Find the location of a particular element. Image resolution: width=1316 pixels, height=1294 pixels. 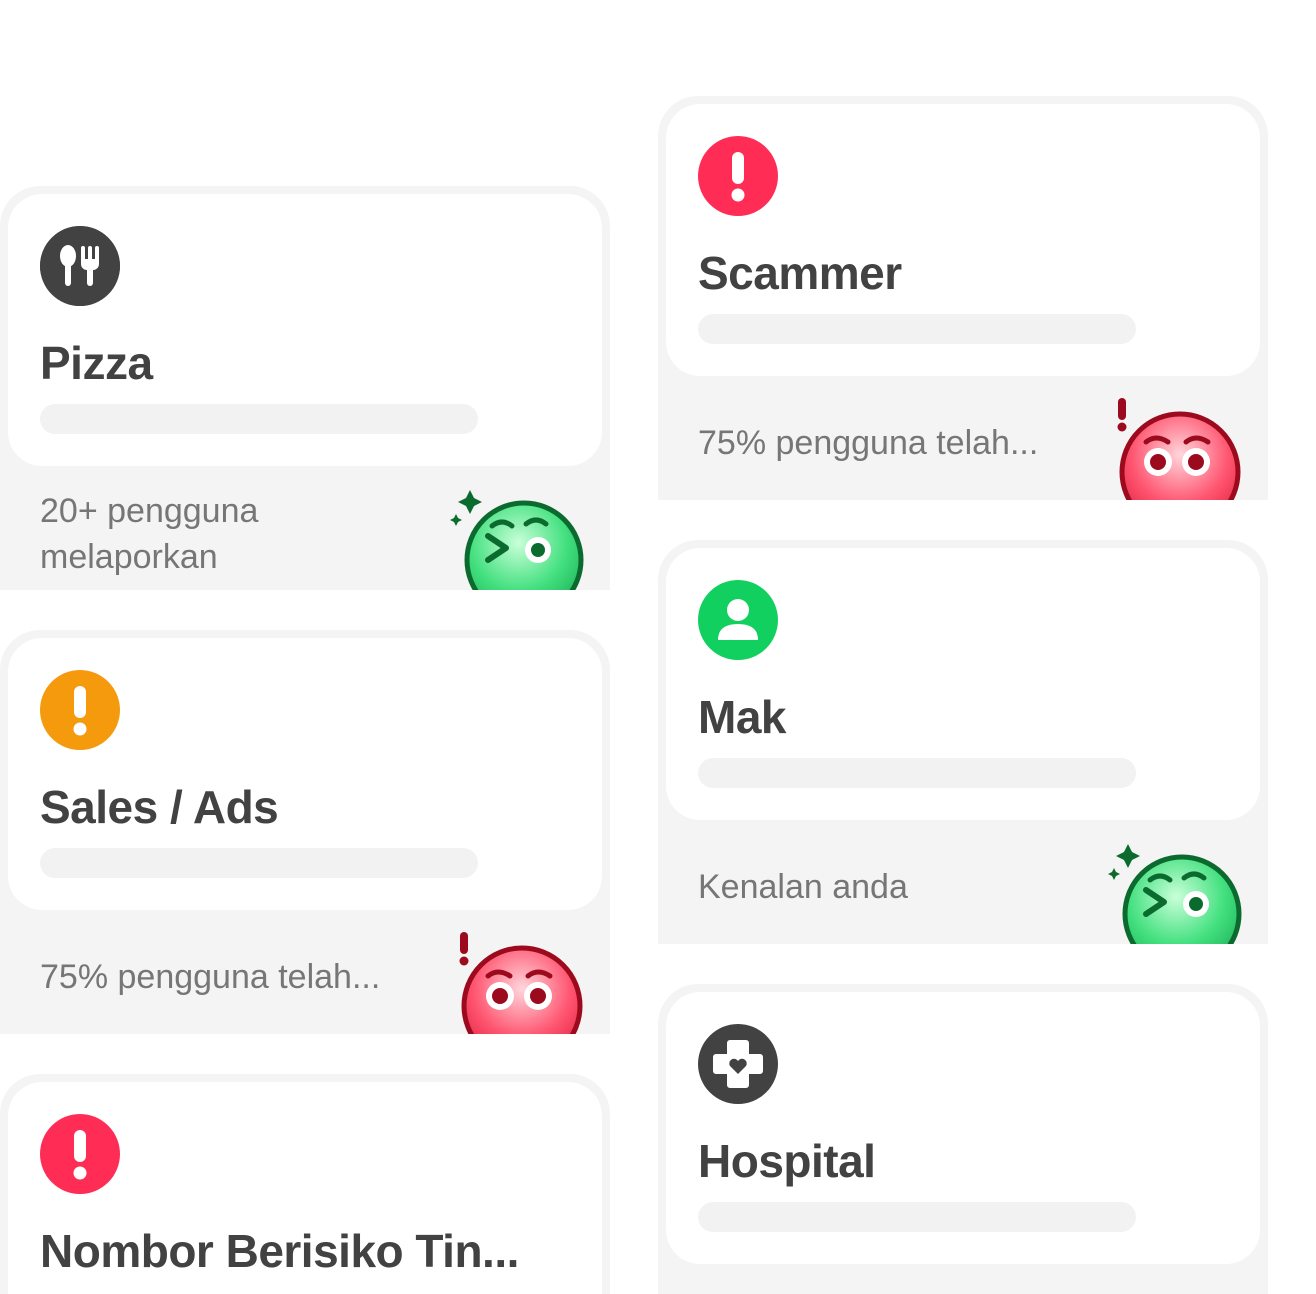

utensils-icon is located at coordinates (80, 266).